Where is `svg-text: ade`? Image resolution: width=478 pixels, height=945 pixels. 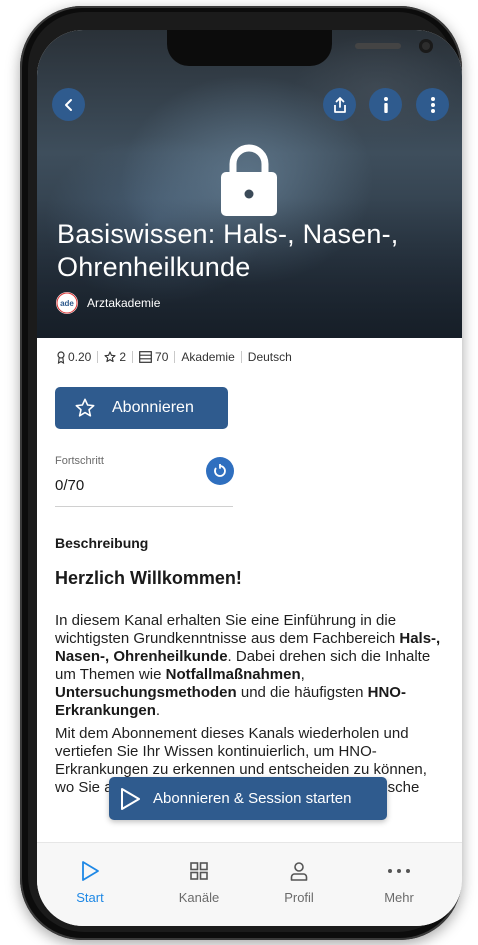 svg-text: ade is located at coordinates (67, 303).